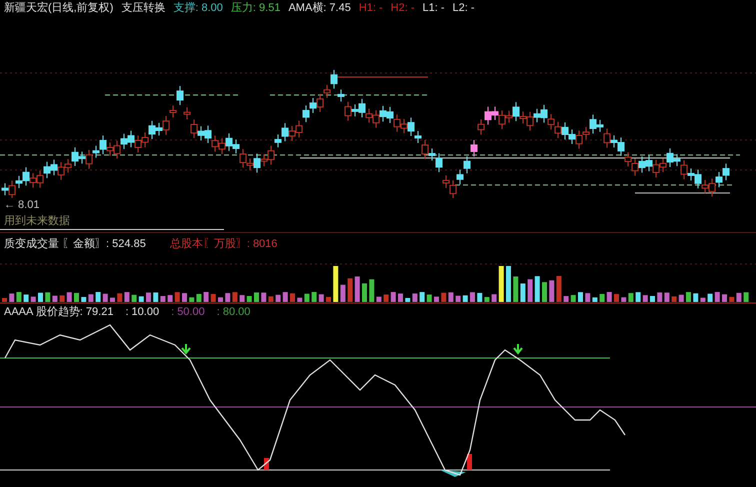 The image size is (756, 487). Describe the element at coordinates (188, 312) in the screenshot. I see `level-label: : 50.00` at that location.